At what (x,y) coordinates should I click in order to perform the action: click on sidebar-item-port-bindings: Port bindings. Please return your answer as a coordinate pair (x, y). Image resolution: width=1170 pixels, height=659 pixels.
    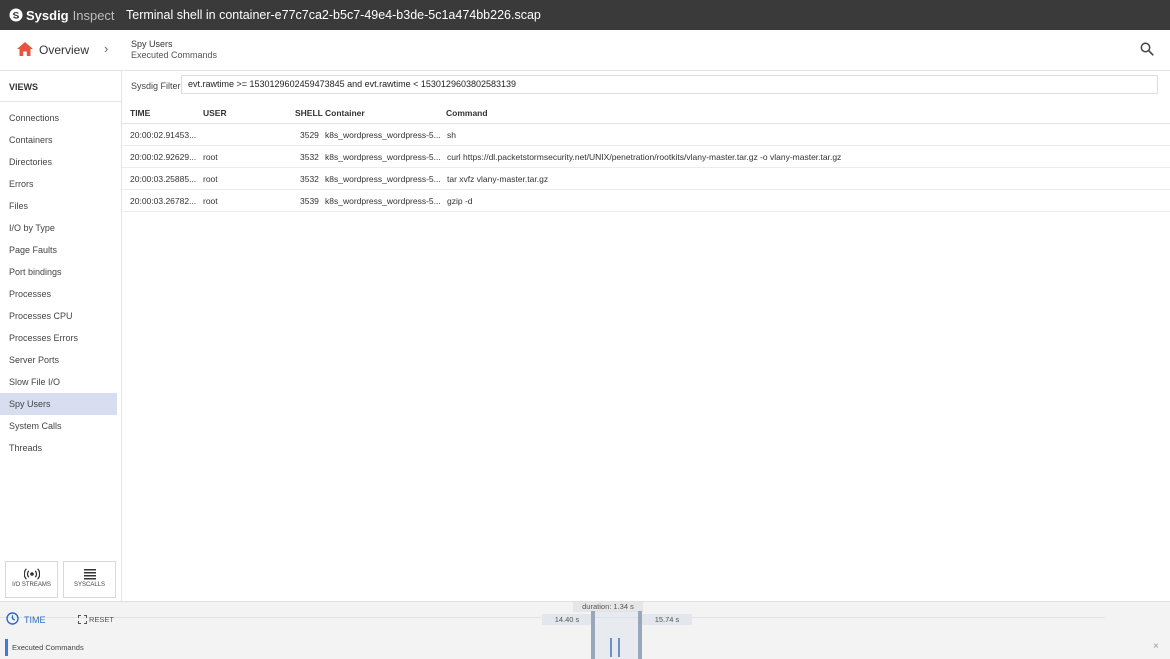
    Looking at the image, I should click on (58, 272).